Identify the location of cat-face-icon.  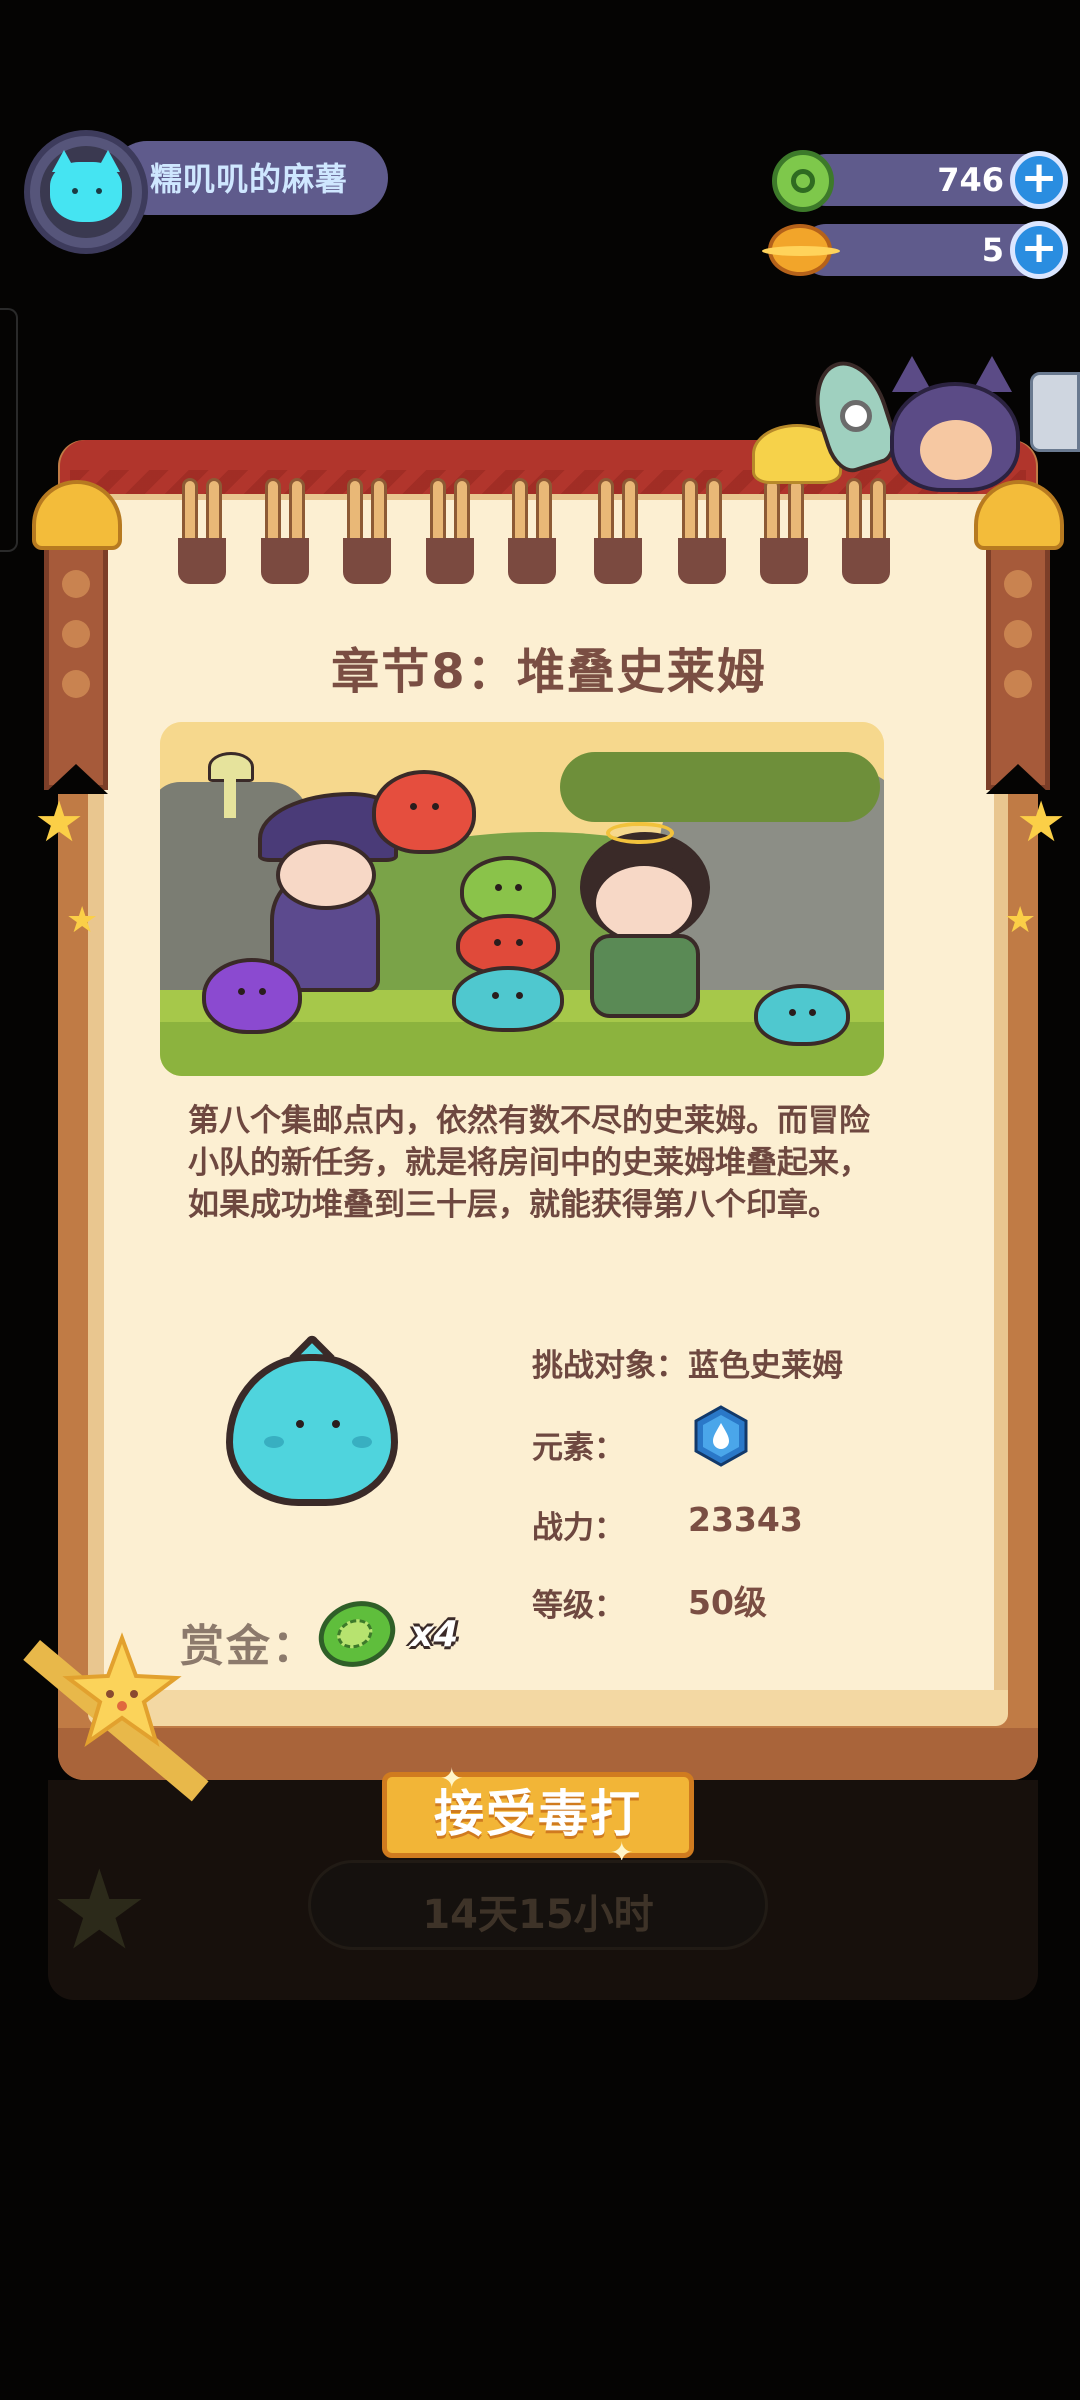
(86, 192).